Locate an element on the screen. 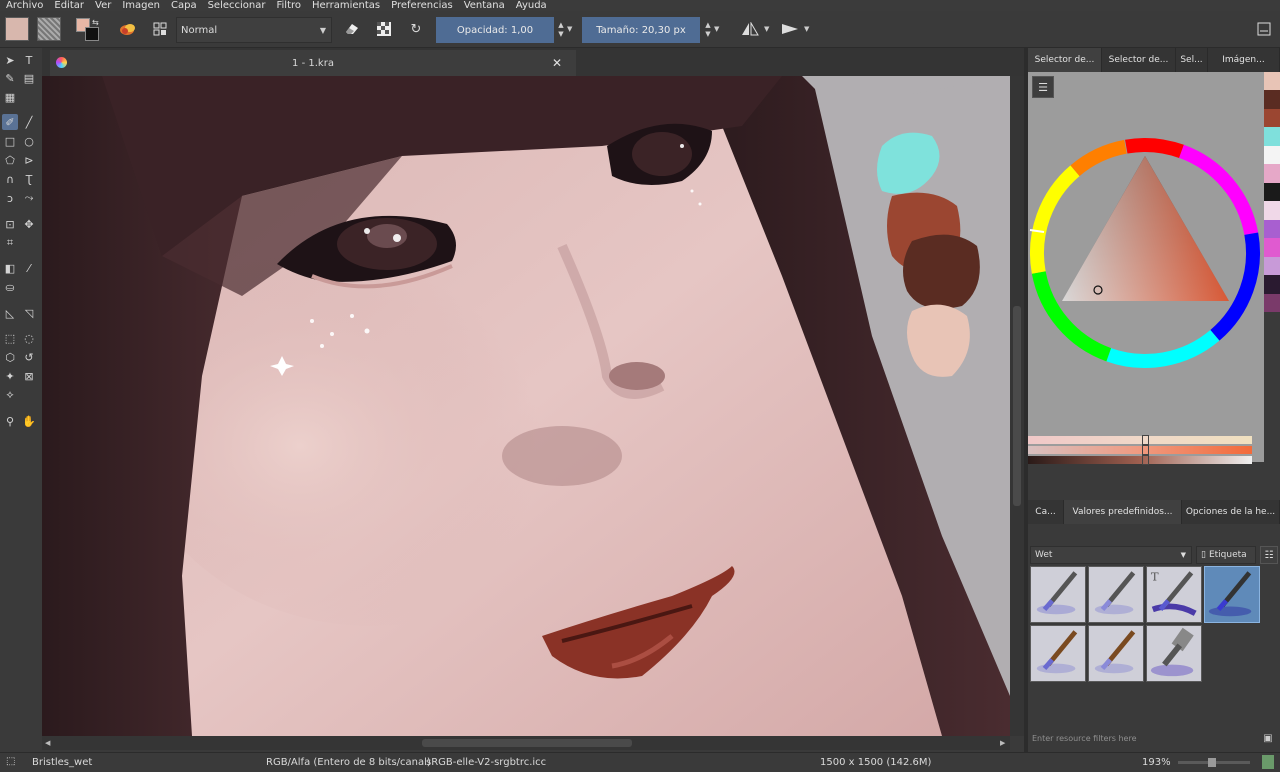 The height and width of the screenshot is (772, 1280). preserve-alpha-icon is located at coordinates (384, 29).